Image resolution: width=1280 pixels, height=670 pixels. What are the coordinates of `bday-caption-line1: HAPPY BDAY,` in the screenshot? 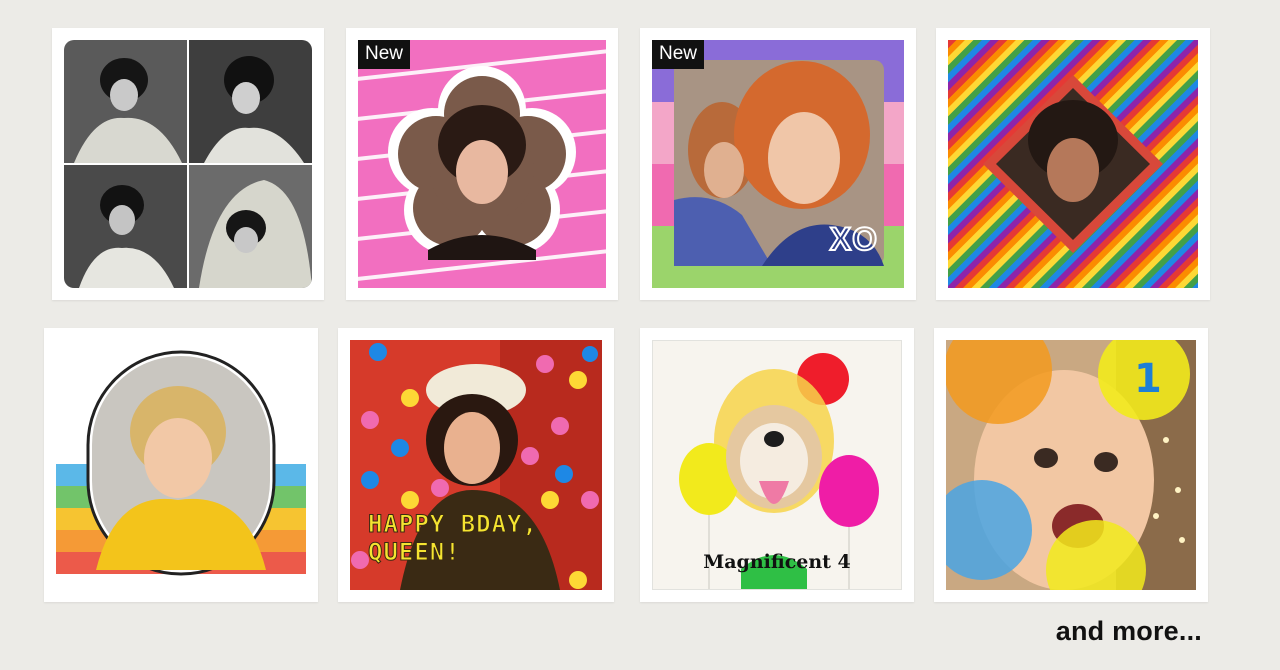 It's located at (453, 524).